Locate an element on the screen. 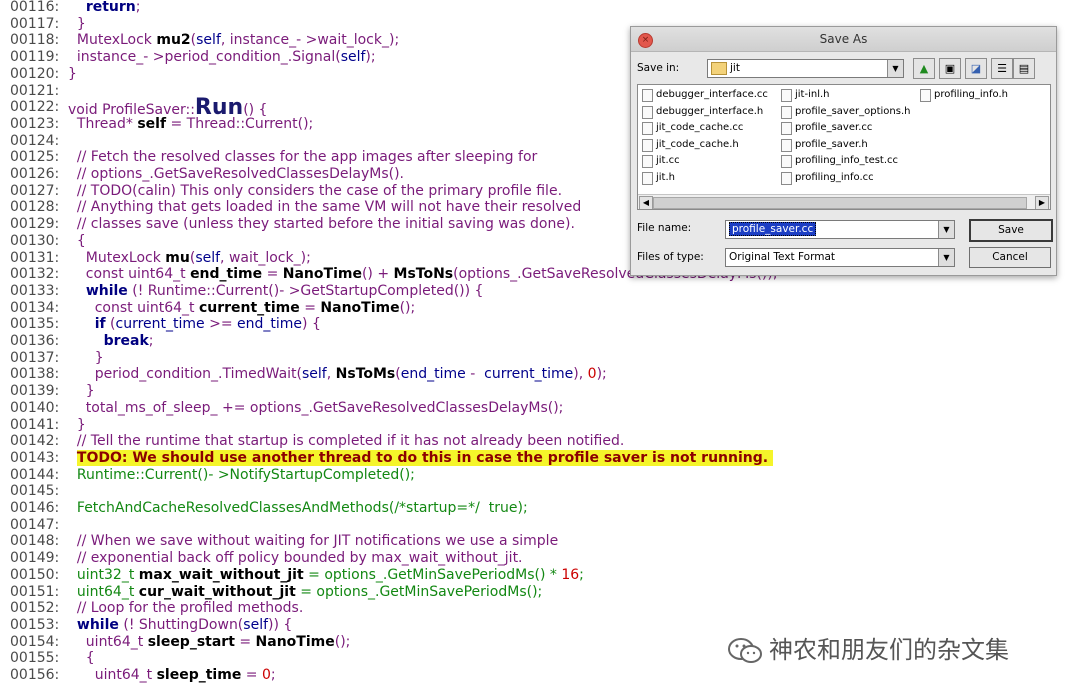 This screenshot has width=1080, height=698. line-number: 00130: is located at coordinates (35, 240).